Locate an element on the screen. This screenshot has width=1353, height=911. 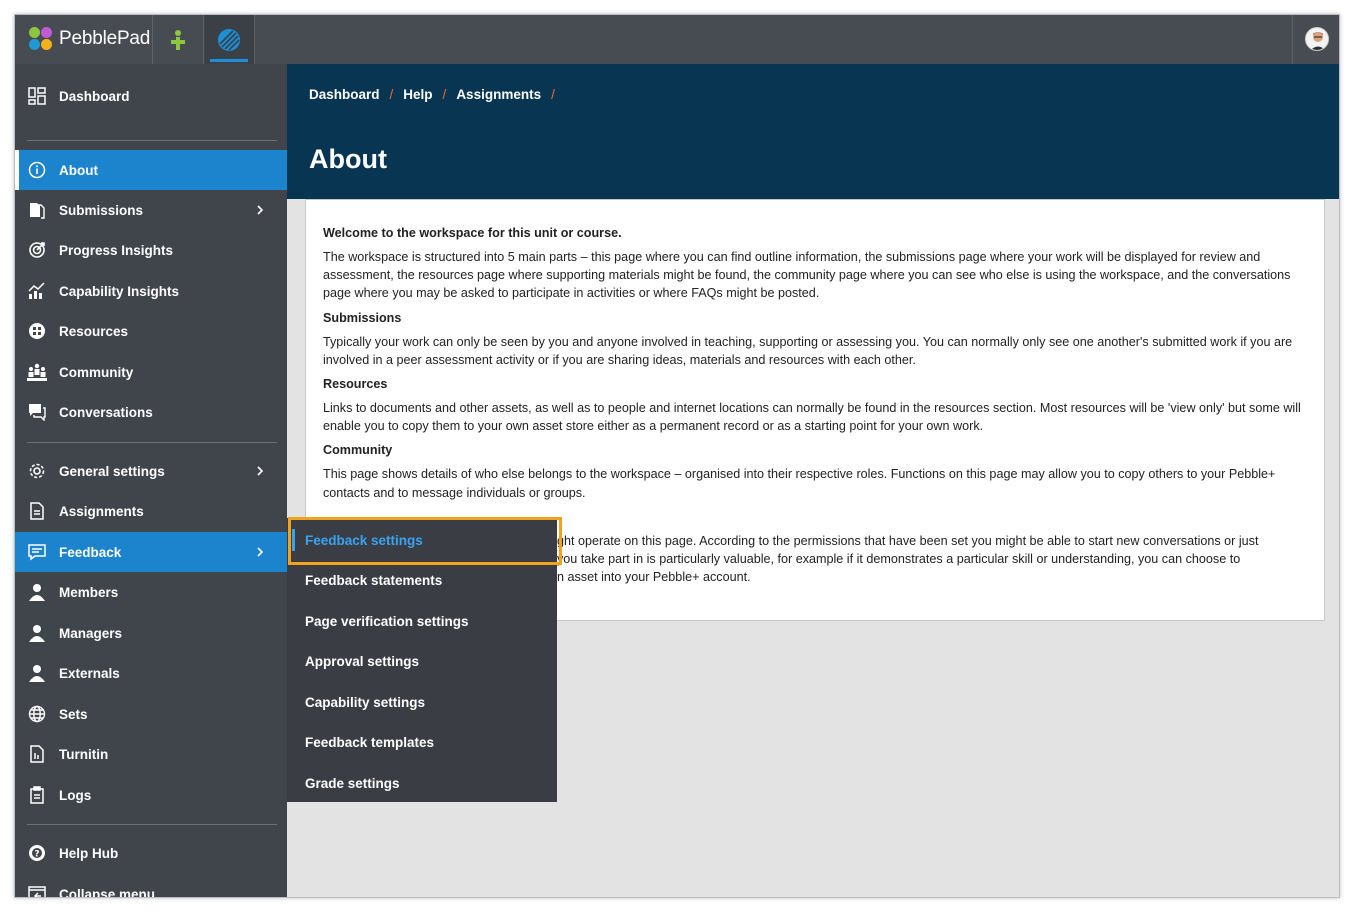
sidebar-item-community: Community is located at coordinates (151, 372).